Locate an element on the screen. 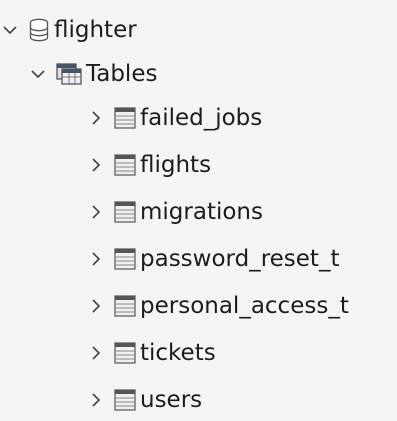 The image size is (397, 421). table-label: users is located at coordinates (171, 400).